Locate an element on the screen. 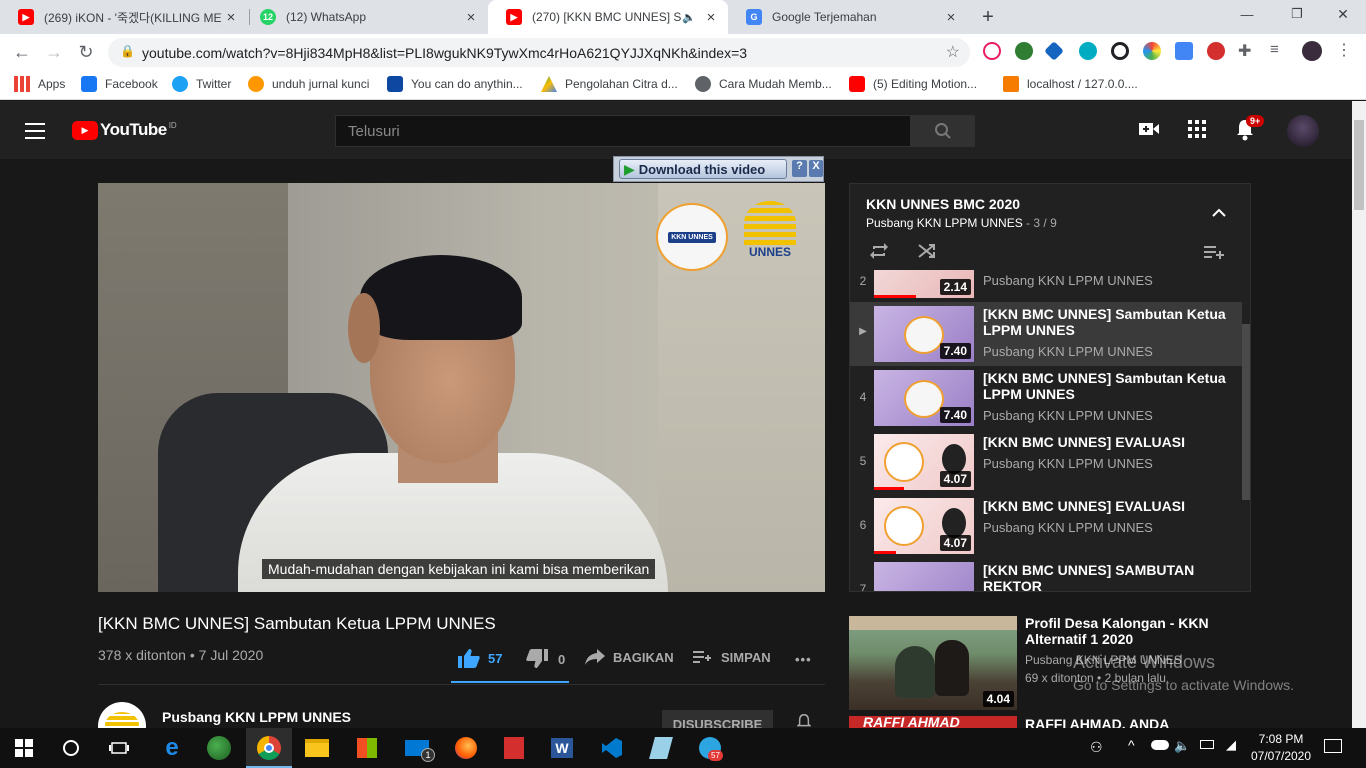 The height and width of the screenshot is (768, 1366). create-video-icon is located at coordinates (1149, 131).